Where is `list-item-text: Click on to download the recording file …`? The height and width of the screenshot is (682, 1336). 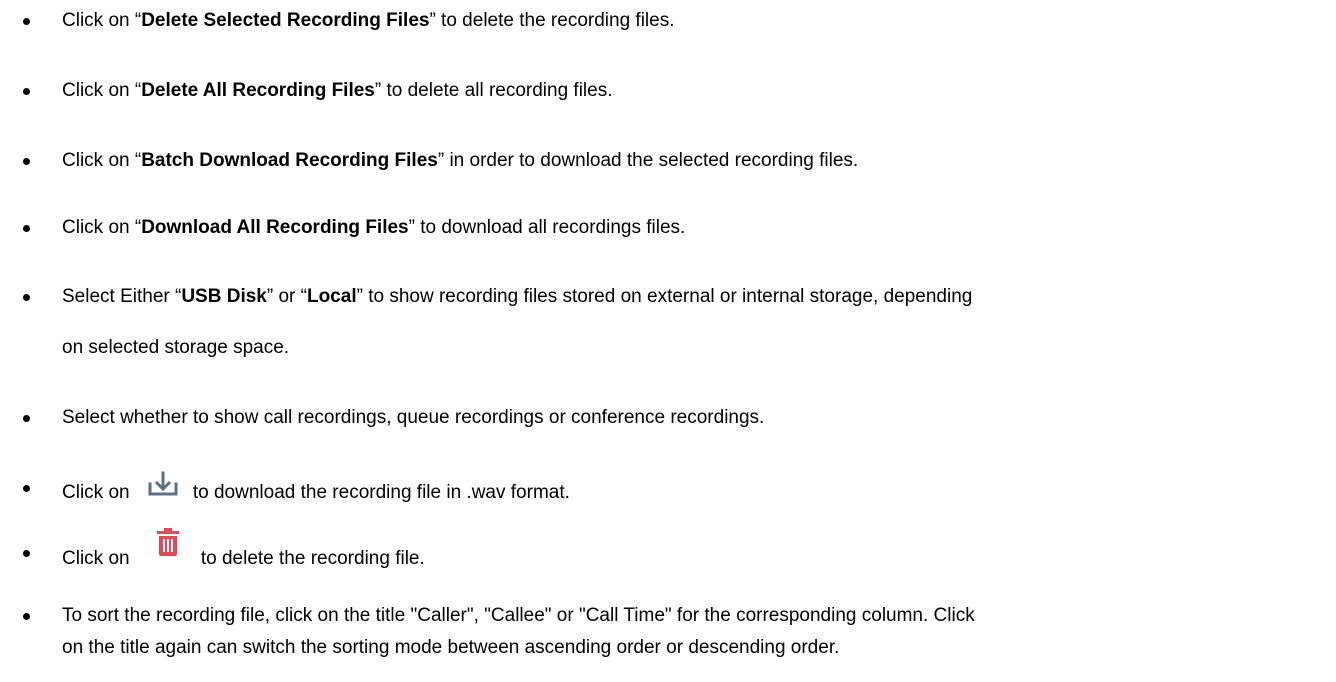 list-item-text: Click on to download the recording file … is located at coordinates (689, 490).